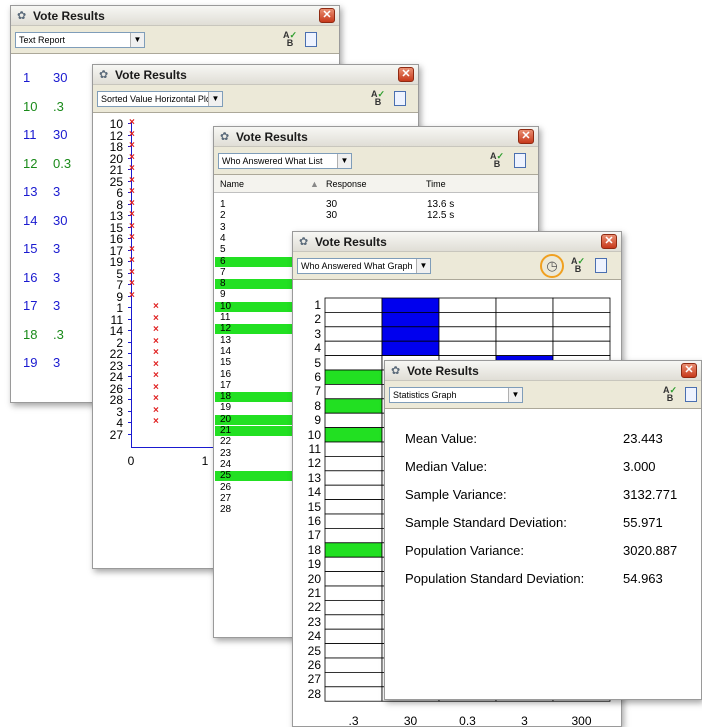  What do you see at coordinates (225, 317) in the screenshot?
I see `cell-name: 11` at bounding box center [225, 317].